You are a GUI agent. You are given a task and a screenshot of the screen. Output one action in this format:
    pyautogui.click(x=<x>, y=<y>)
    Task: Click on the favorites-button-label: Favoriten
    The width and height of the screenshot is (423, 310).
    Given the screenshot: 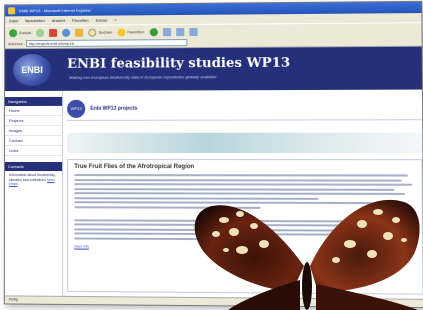 What is the action you would take?
    pyautogui.click(x=136, y=32)
    